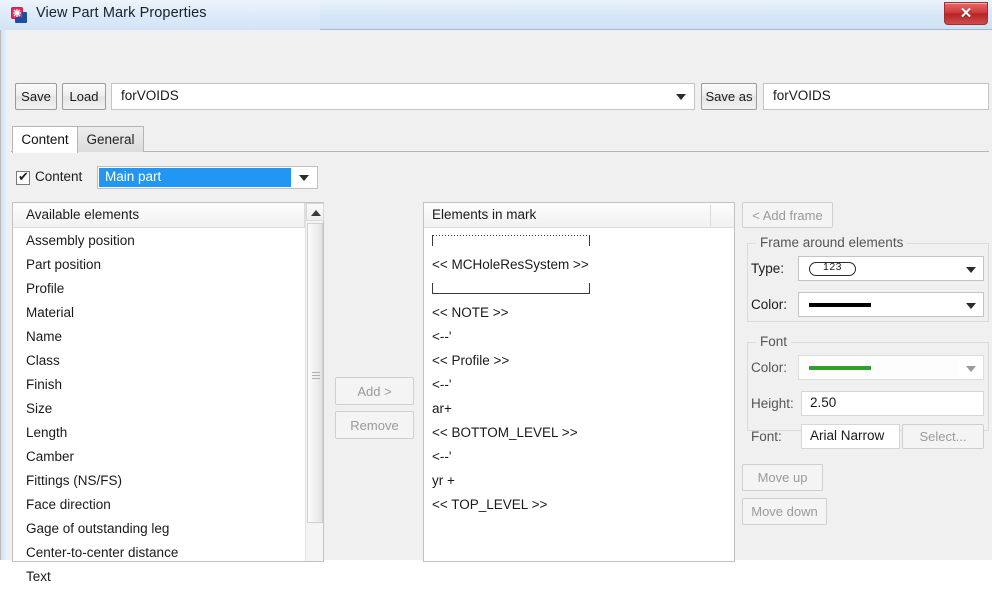 The image size is (992, 589). I want to click on available-element-item: Finish, so click(159, 385).